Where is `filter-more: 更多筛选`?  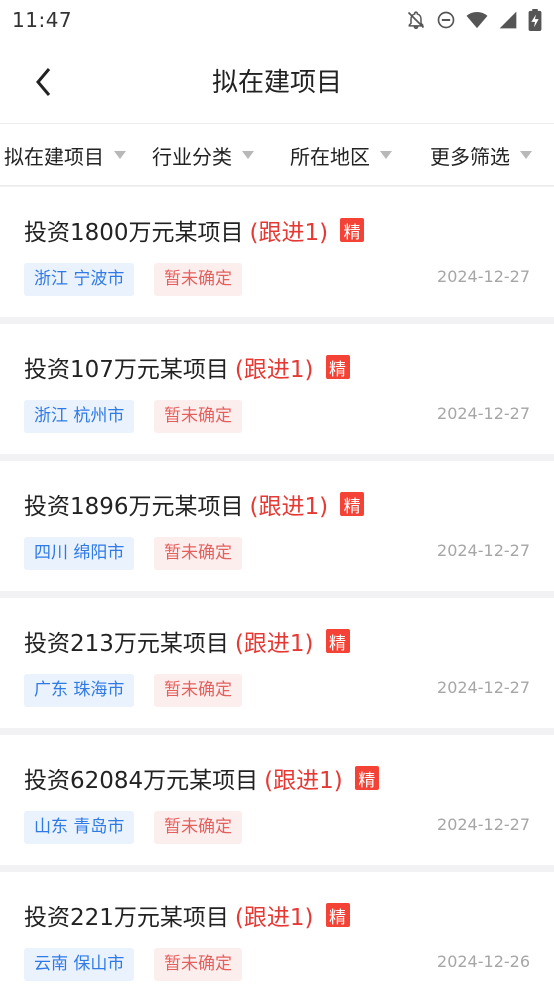 filter-more: 更多筛选 is located at coordinates (481, 155).